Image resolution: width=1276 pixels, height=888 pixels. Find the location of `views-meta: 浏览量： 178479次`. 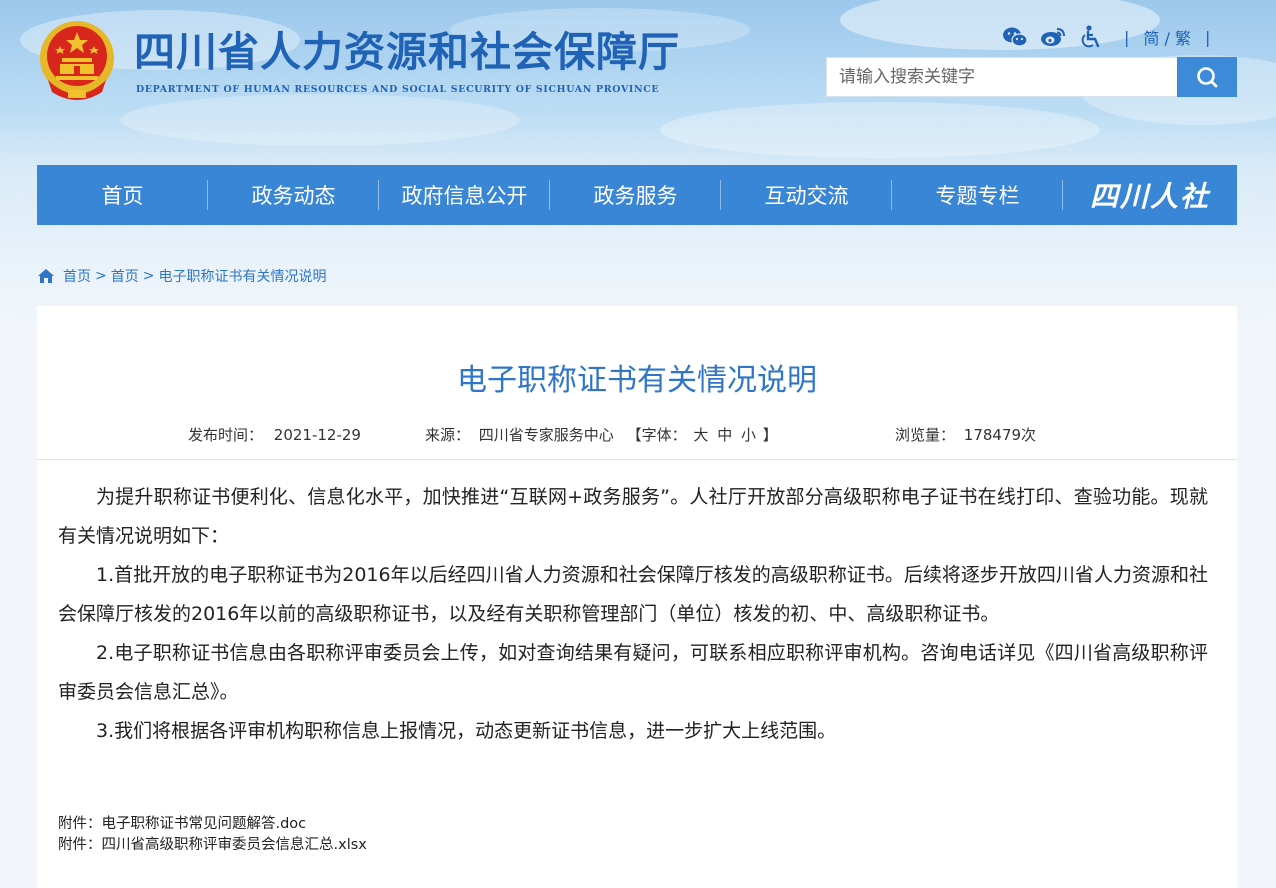

views-meta: 浏览量： 178479次 is located at coordinates (965, 434).